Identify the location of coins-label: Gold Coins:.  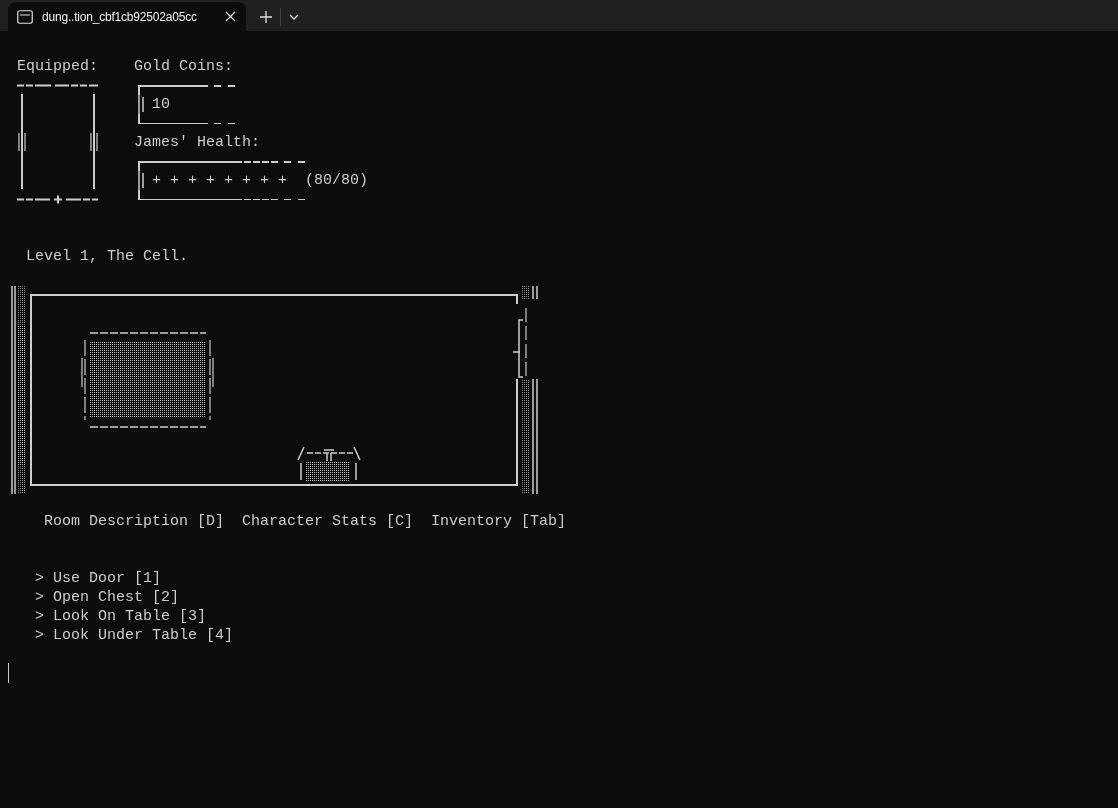
(184, 66).